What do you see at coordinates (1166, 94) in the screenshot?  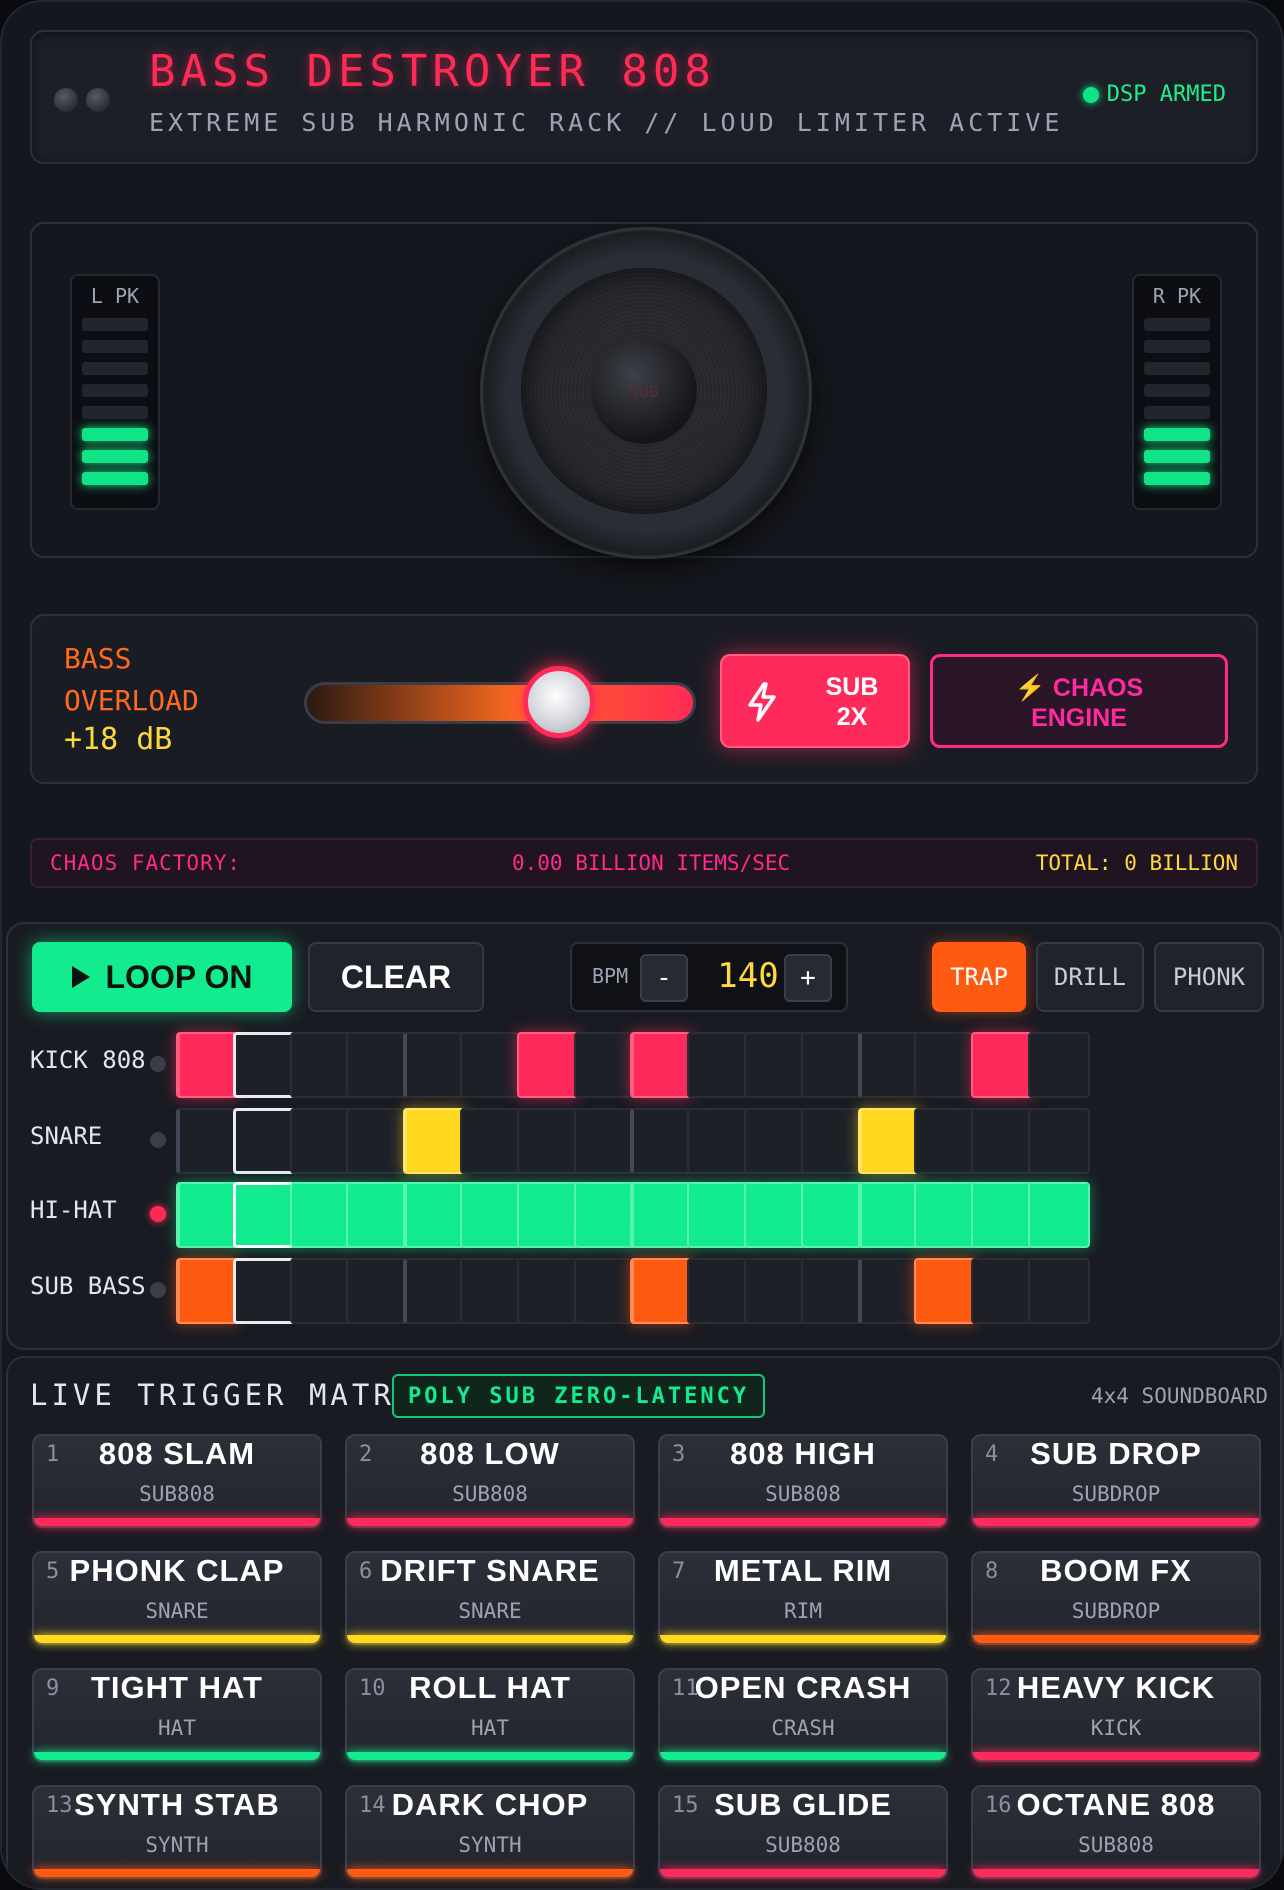 I see `dsp-status-label: DSP ARMED` at bounding box center [1166, 94].